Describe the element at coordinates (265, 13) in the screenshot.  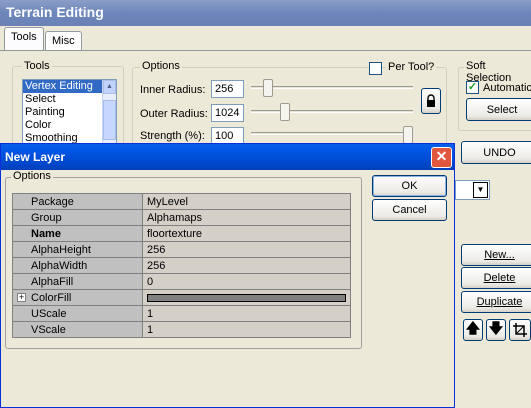
I see `window-title: Terrain Editing` at that location.